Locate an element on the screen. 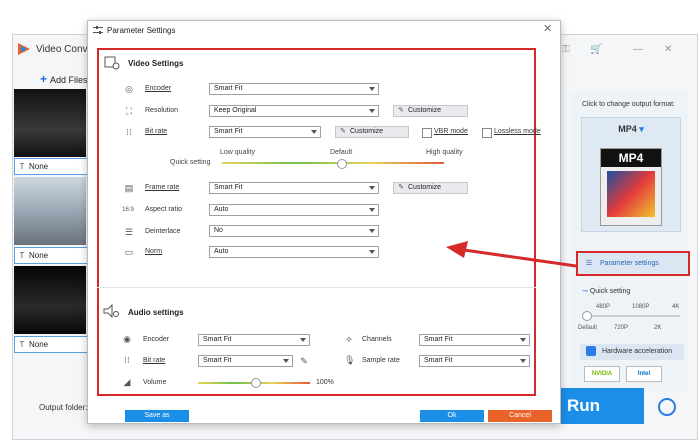 The height and width of the screenshot is (442, 700). video-bitrate-select: Smart Fit is located at coordinates (265, 132).